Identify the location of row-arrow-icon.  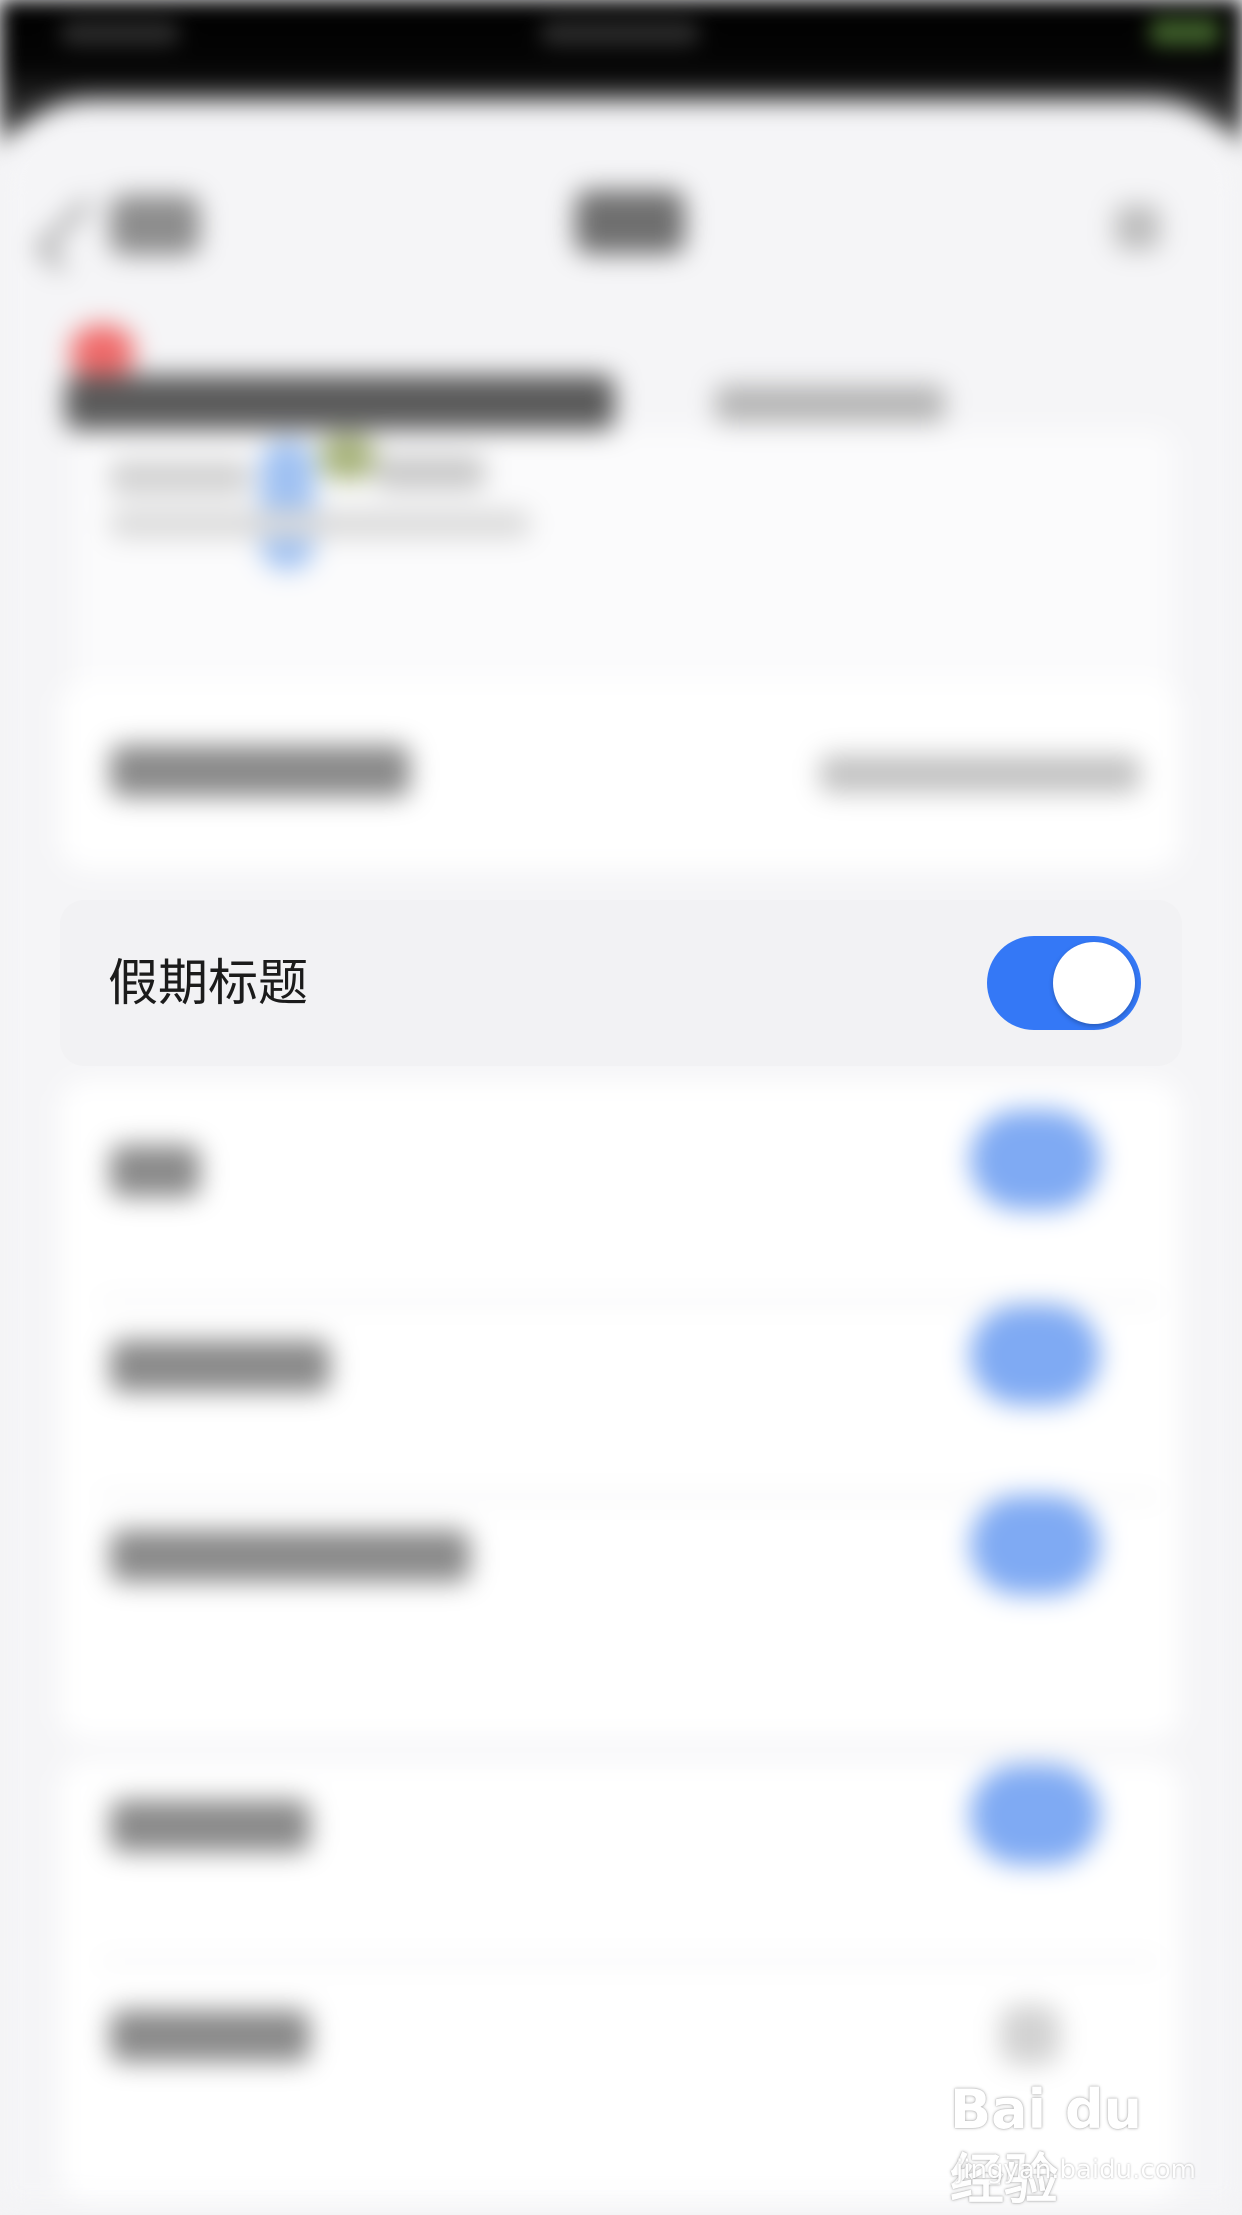
(1030, 2035).